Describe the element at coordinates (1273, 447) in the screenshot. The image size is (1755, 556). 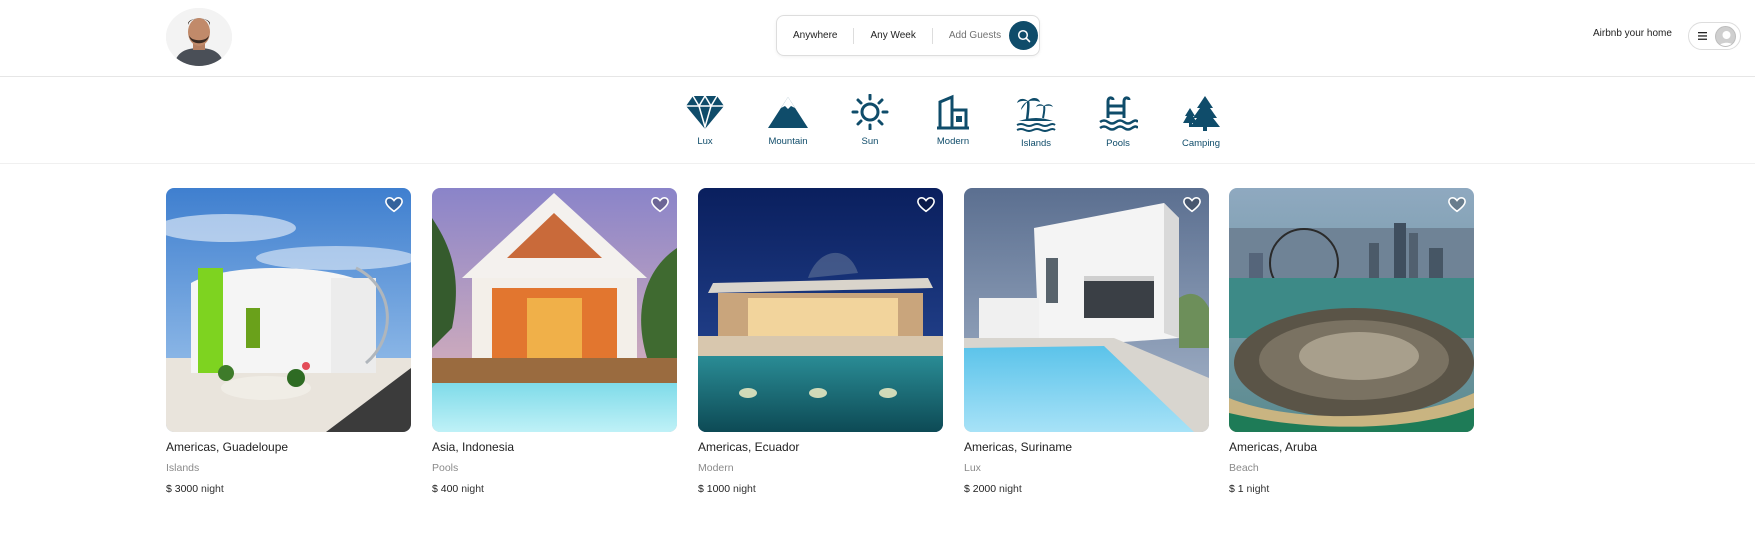
I see `listing-location: Americas, Aruba` at that location.